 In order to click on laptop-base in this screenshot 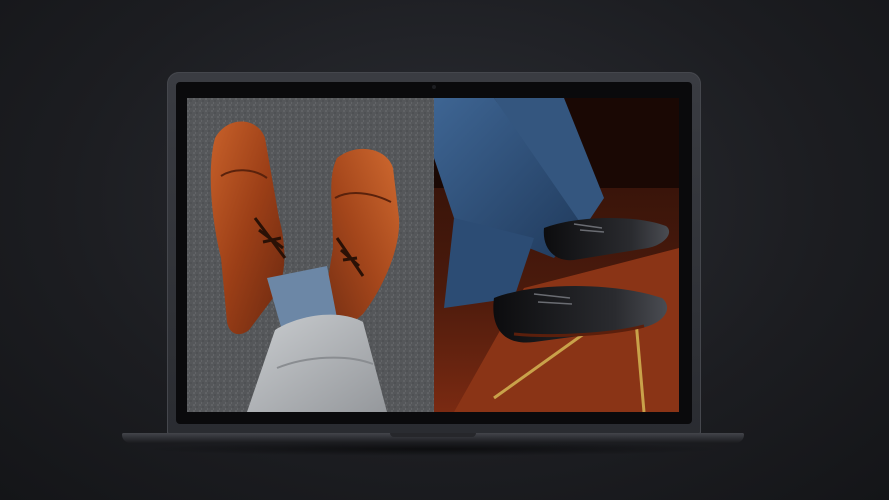, I will do `click(433, 438)`.